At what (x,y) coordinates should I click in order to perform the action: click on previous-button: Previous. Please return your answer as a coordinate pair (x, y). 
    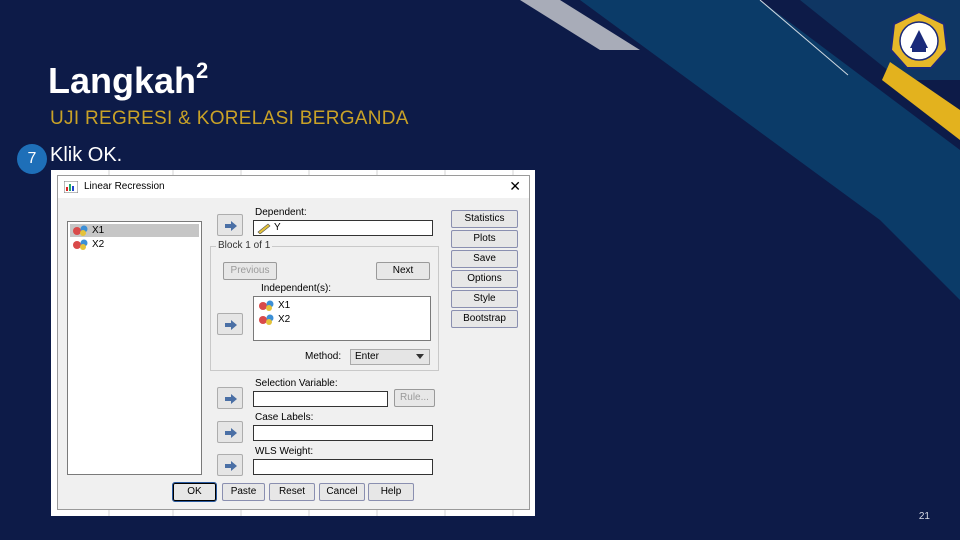
    Looking at the image, I should click on (250, 271).